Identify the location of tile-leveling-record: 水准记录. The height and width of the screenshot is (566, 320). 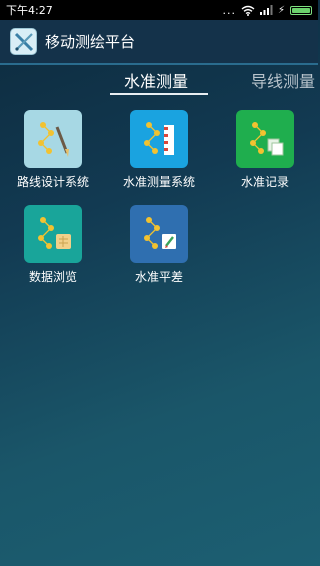
(265, 150).